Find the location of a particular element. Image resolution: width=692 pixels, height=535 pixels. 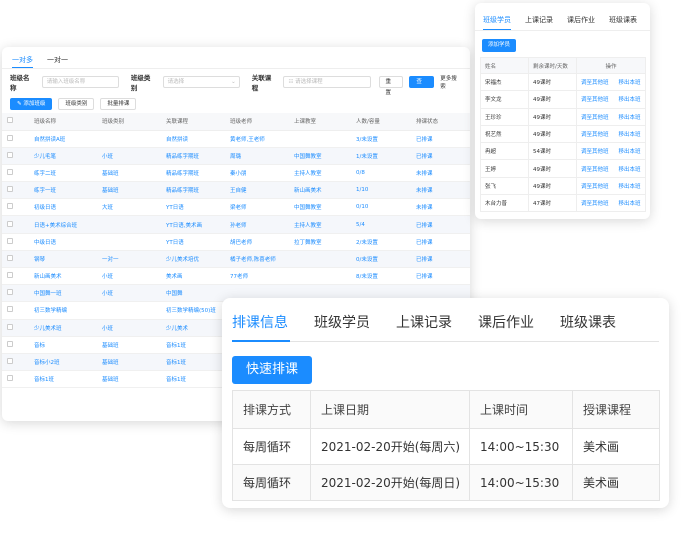

table-row: 自然拼读A班 自然拼读 黄老师,王老师 3/未设置 已排课 is located at coordinates (236, 139).